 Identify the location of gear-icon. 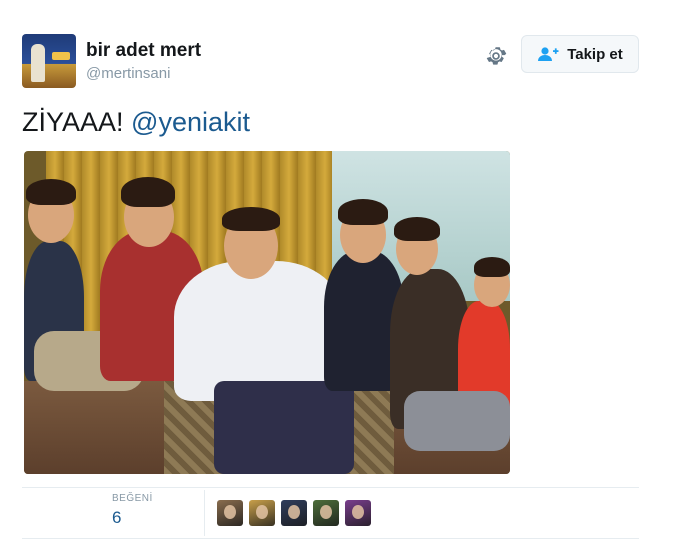
(496, 56).